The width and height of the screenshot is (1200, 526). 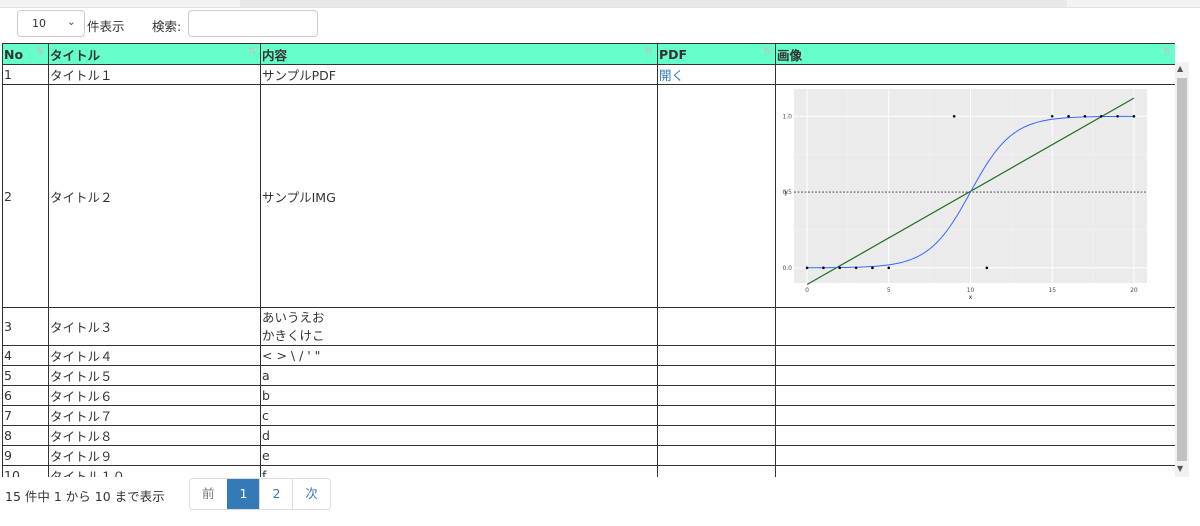 I want to click on search-label: 検索:, so click(x=167, y=26).